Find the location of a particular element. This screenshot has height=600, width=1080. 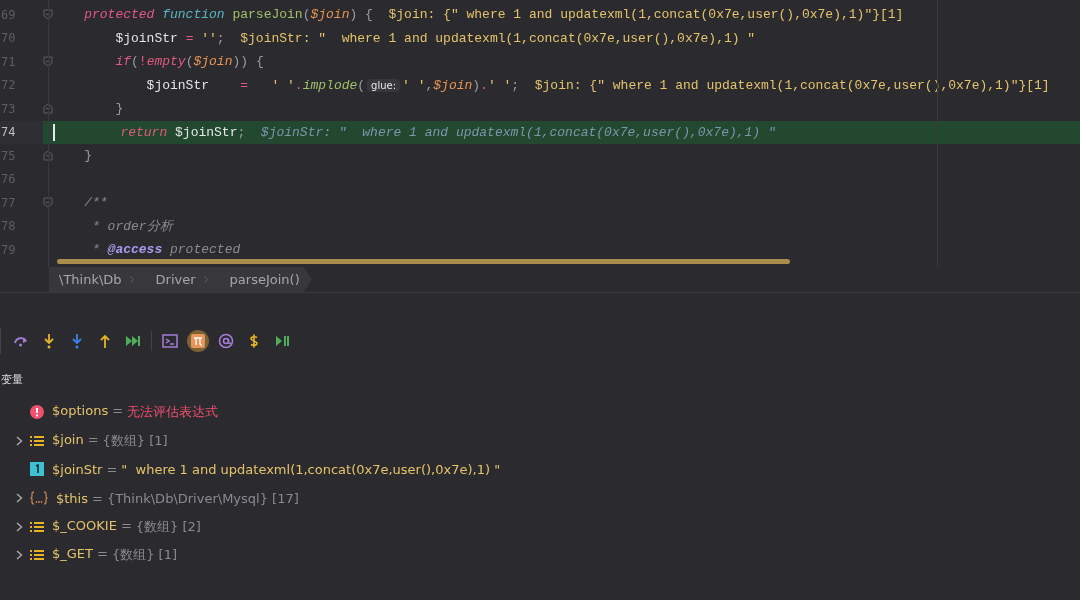

code-token: function is located at coordinates (194, 15).